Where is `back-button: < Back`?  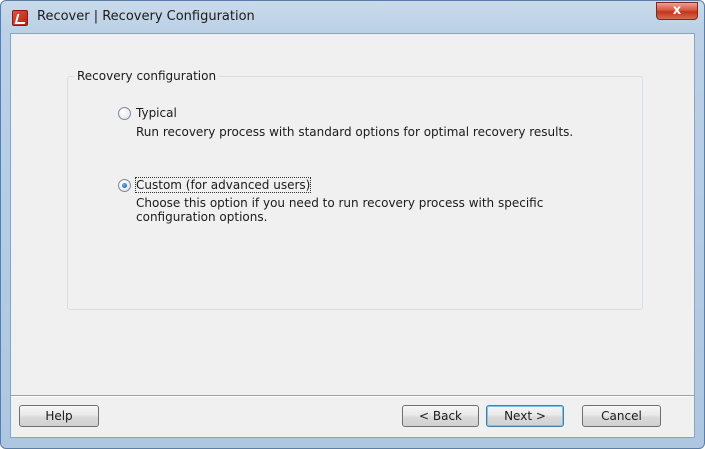 back-button: < Back is located at coordinates (440, 416).